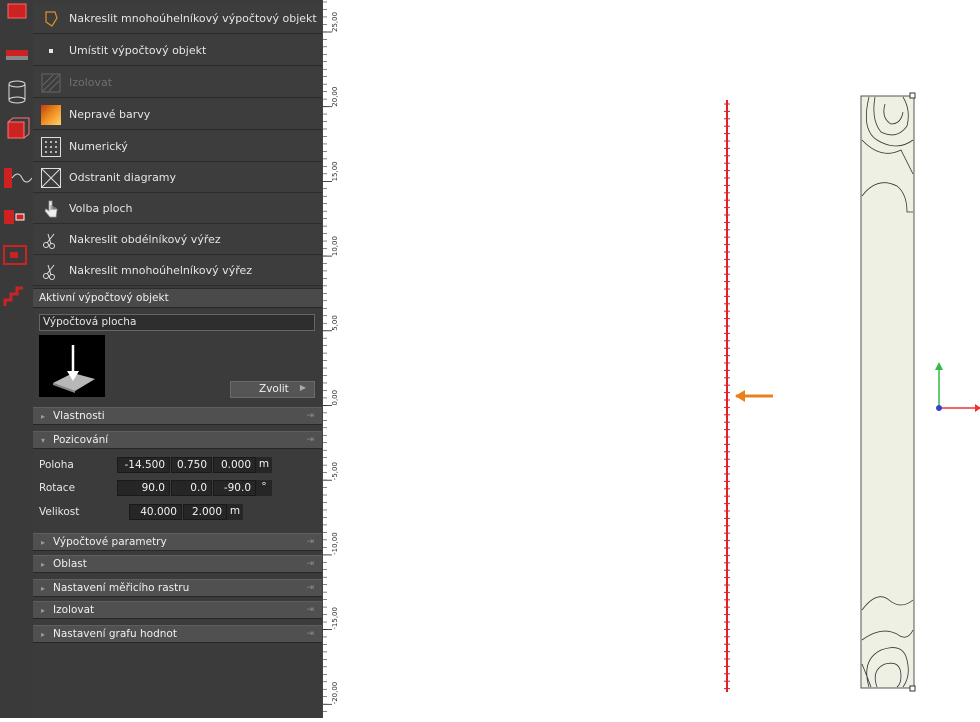 The image size is (980, 722). What do you see at coordinates (42, 440) in the screenshot?
I see `chevron-down-icon: ▾` at bounding box center [42, 440].